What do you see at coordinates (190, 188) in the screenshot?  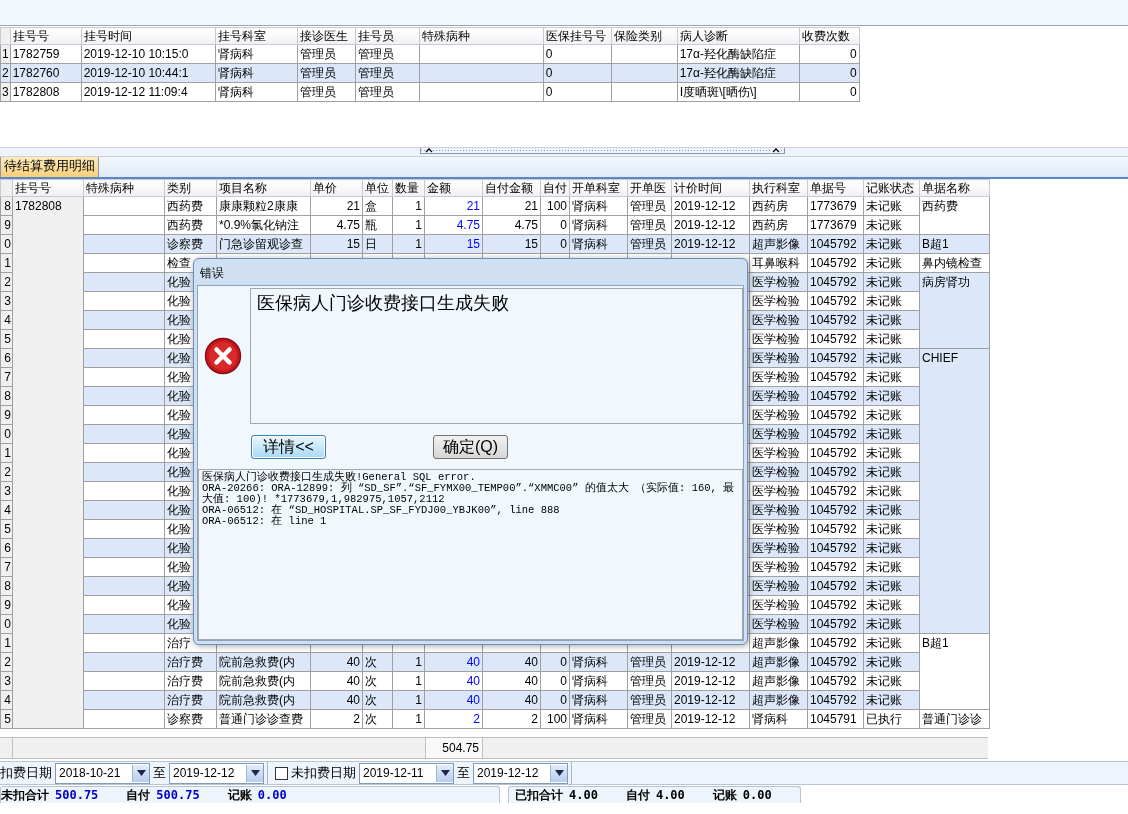 I see `column-header: 类别` at bounding box center [190, 188].